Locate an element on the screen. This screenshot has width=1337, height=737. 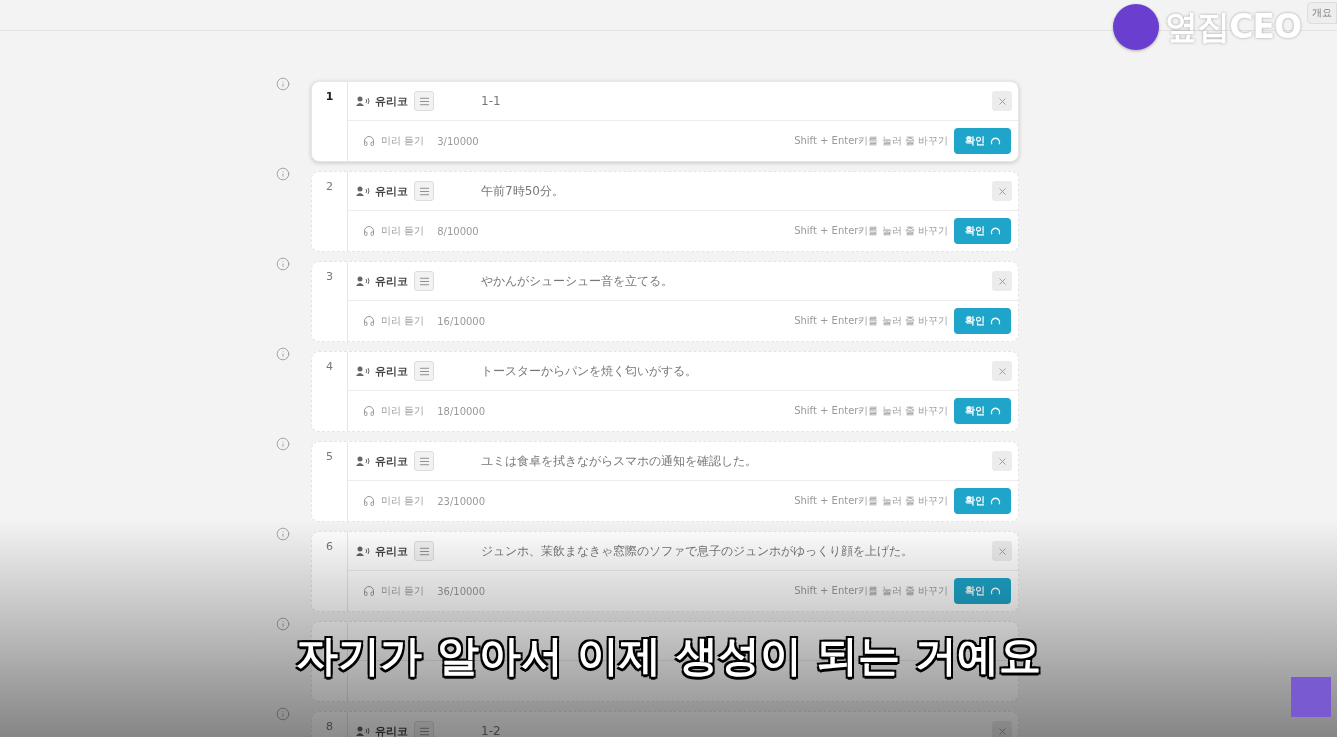
line-text: ユミは食卓を拭きながらスマホの通知を確認した。 is located at coordinates (619, 461).